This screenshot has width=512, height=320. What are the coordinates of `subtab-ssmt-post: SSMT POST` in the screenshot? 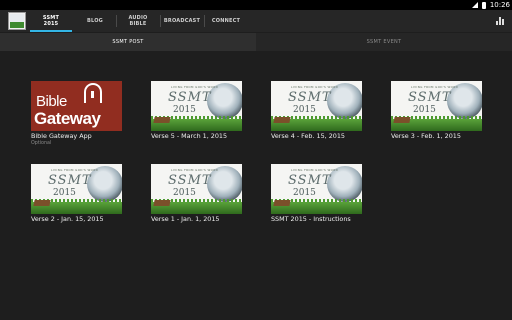 It's located at (128, 42).